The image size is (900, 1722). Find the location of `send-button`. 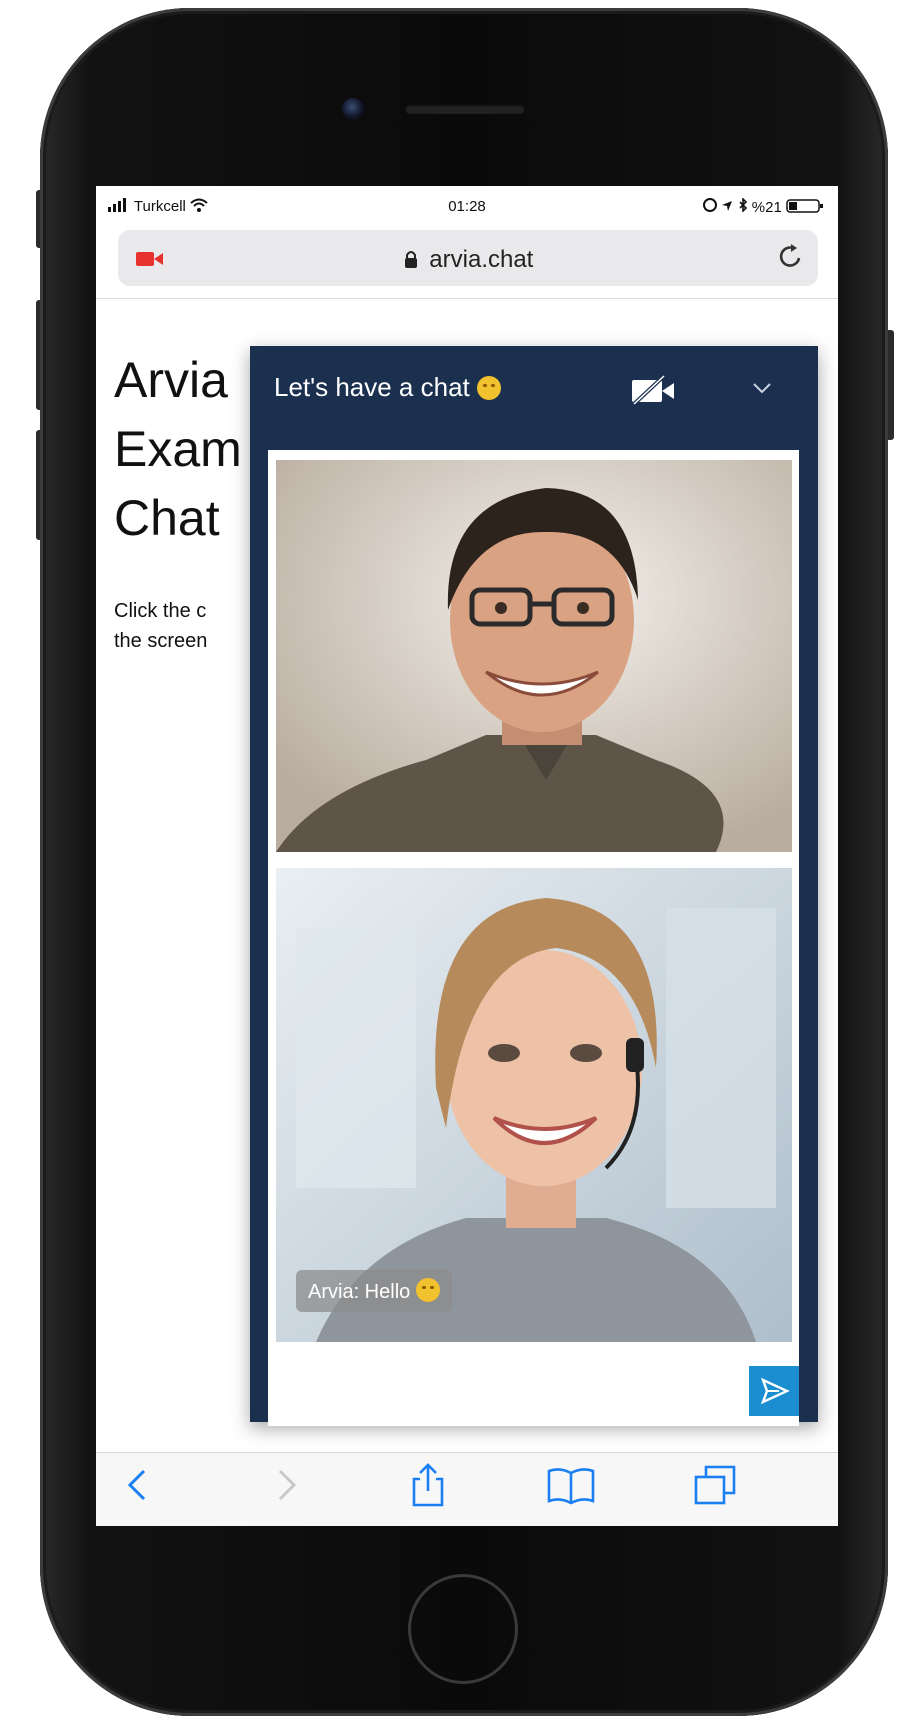

send-button is located at coordinates (774, 1391).